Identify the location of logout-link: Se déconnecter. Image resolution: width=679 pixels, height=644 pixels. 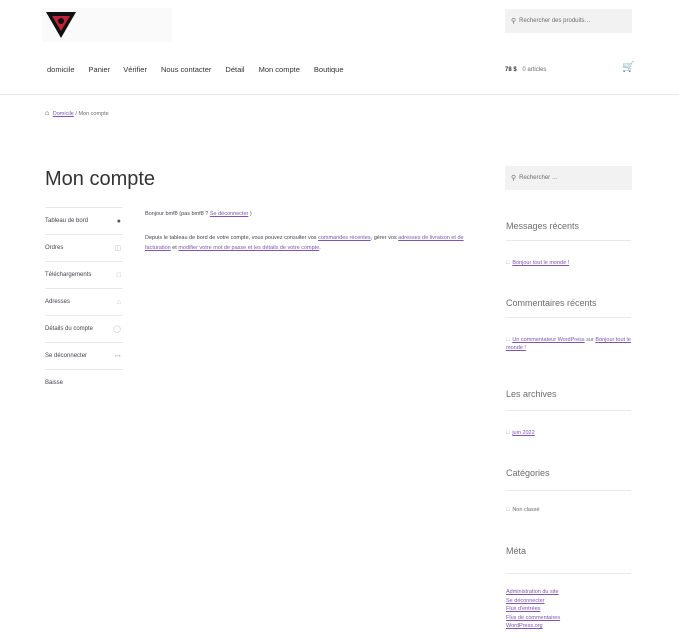
(229, 214).